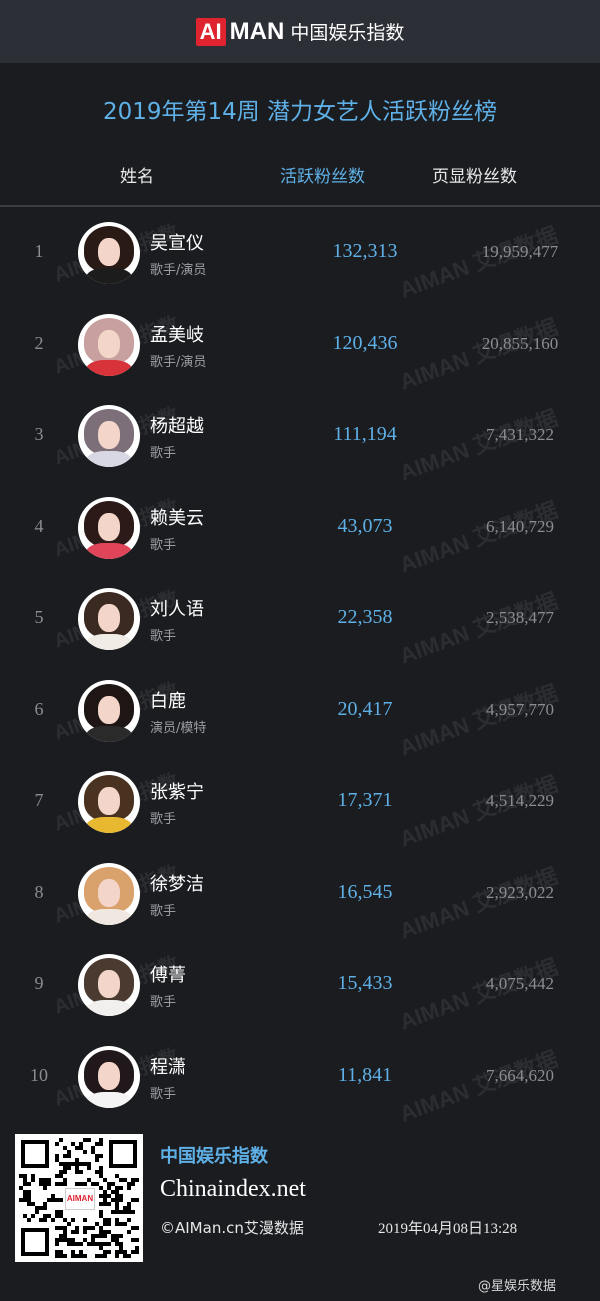 Image resolution: width=600 pixels, height=1301 pixels. I want to click on artist-name: 程潇, so click(168, 1066).